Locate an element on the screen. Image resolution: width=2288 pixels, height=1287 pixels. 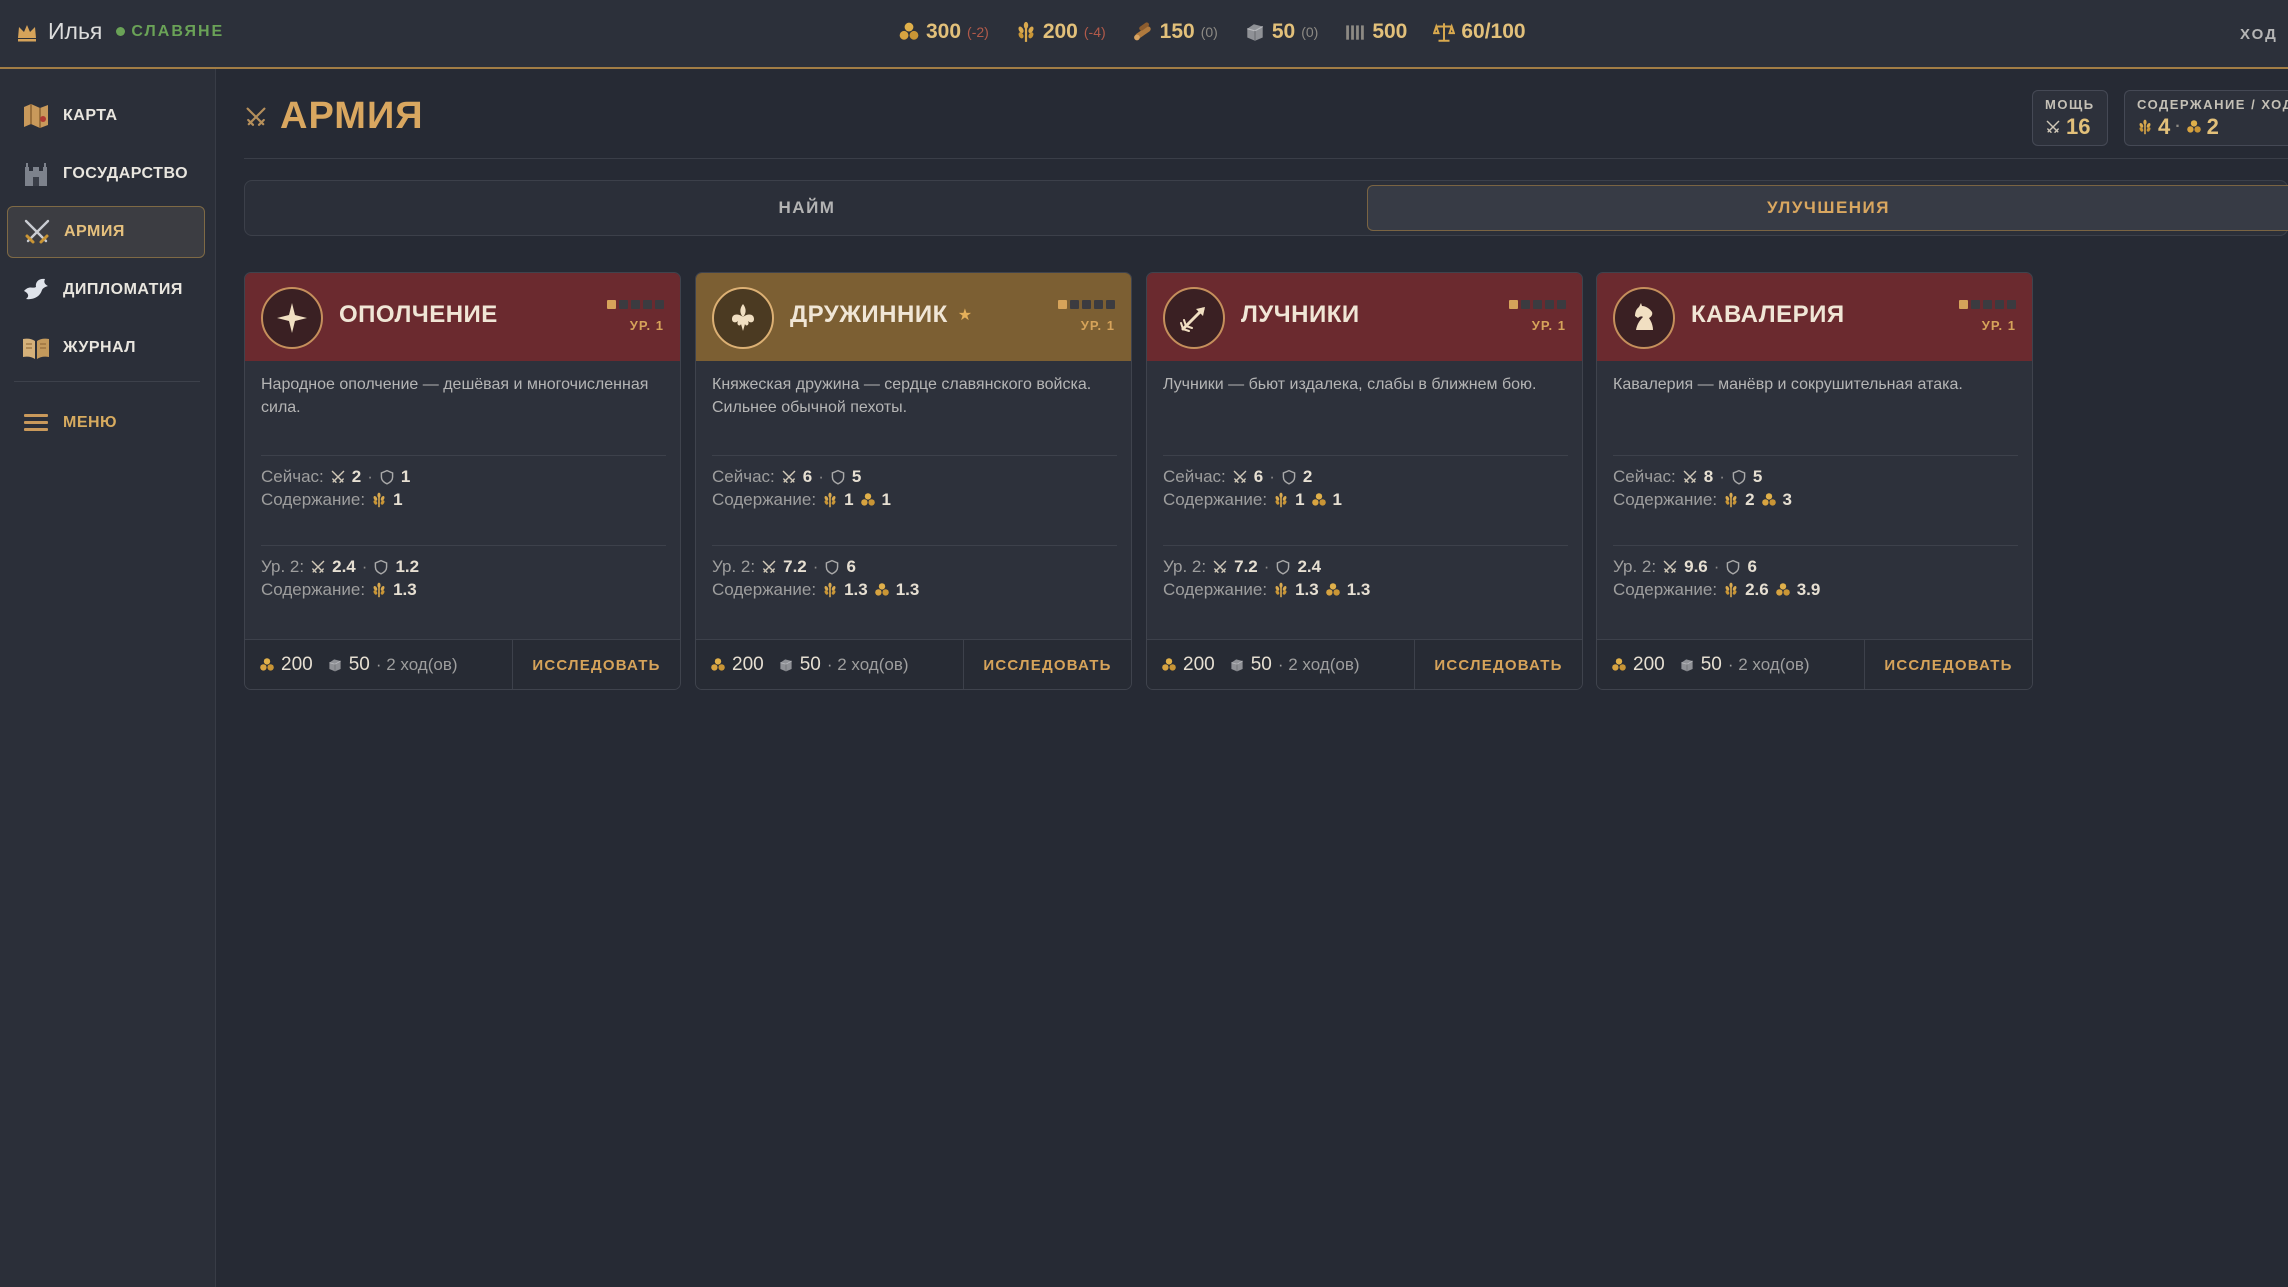
power-stat: МОЩЬ 16 is located at coordinates (2070, 118).